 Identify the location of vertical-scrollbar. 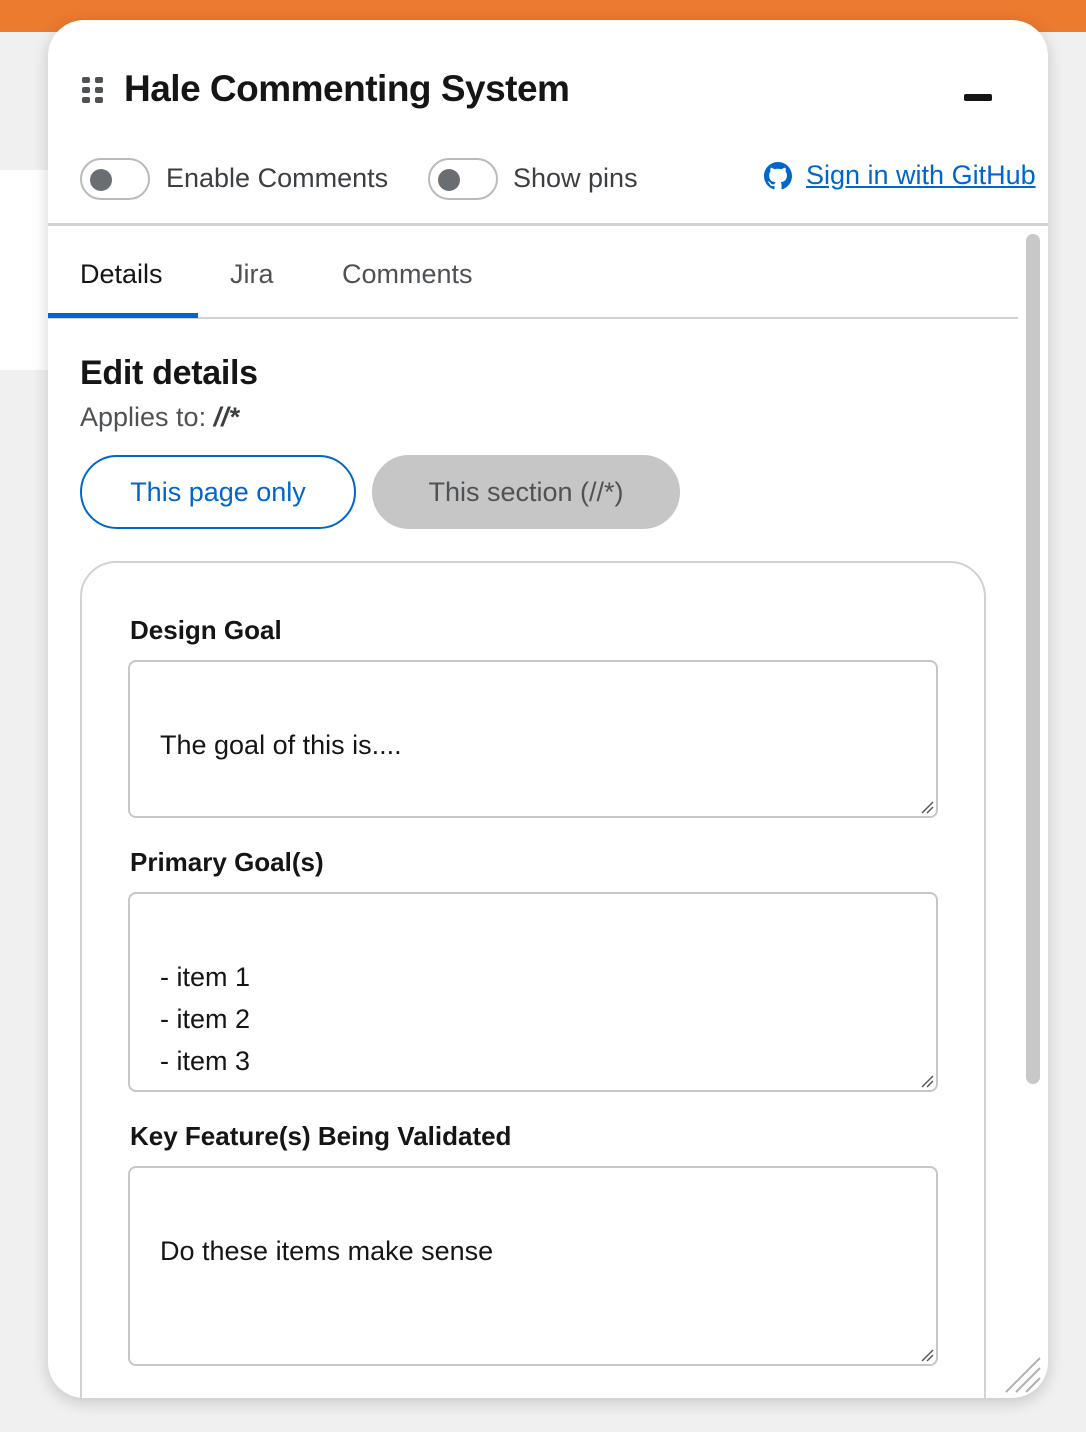
(1033, 659).